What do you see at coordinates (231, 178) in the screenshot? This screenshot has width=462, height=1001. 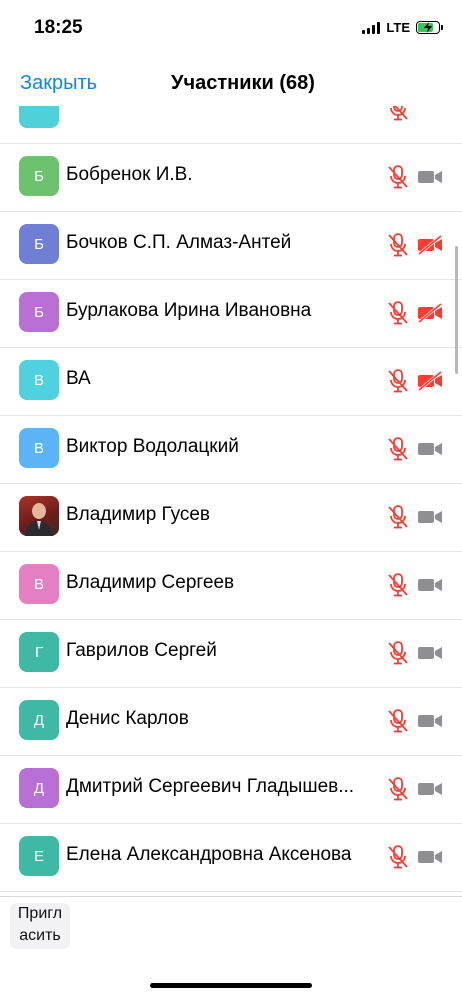 I see `participant-row: Б Бобренок И.В.` at bounding box center [231, 178].